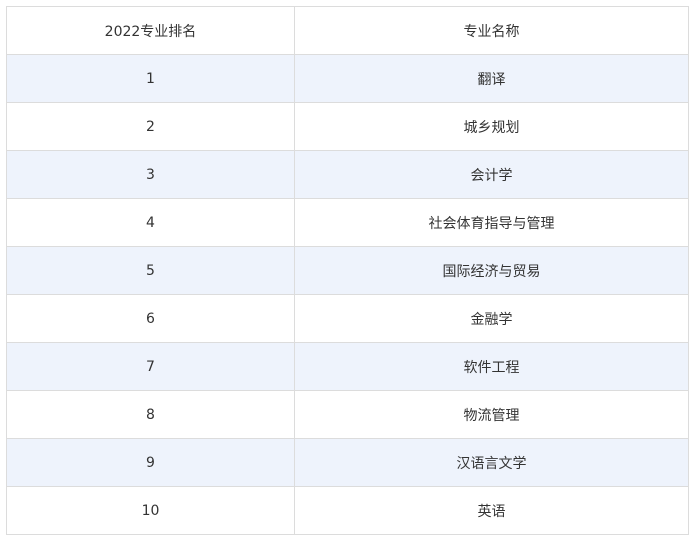 This screenshot has width=694, height=546. I want to click on table-row: 9 汉语言文学, so click(347, 462).